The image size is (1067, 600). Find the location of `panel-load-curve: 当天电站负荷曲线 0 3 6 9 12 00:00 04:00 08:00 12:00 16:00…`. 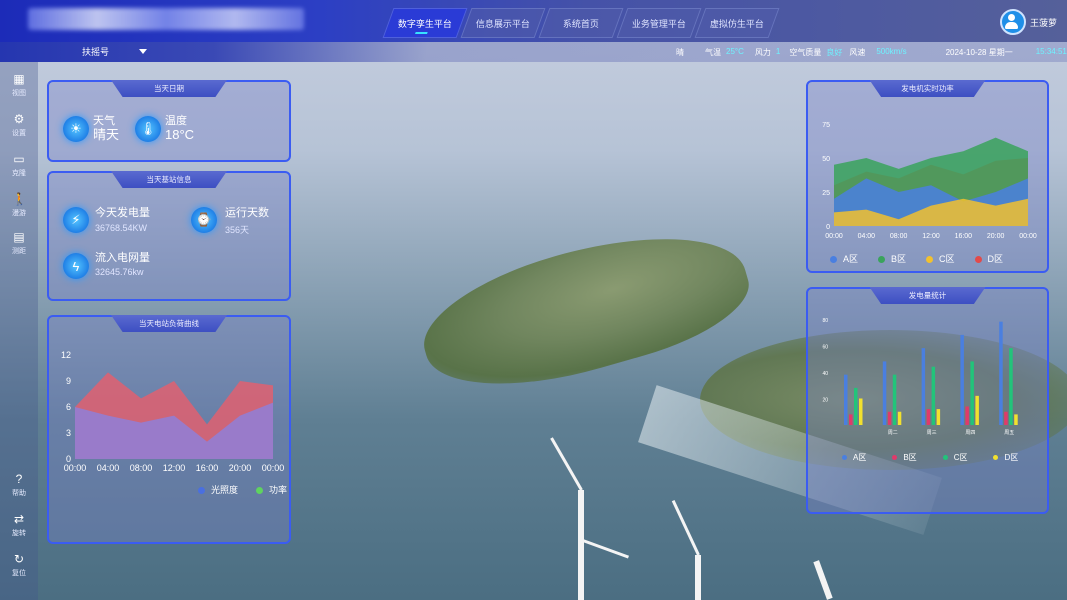

panel-load-curve: 当天电站负荷曲线 0 3 6 9 12 00:00 04:00 08:00 12:00 16:00… is located at coordinates (169, 429).